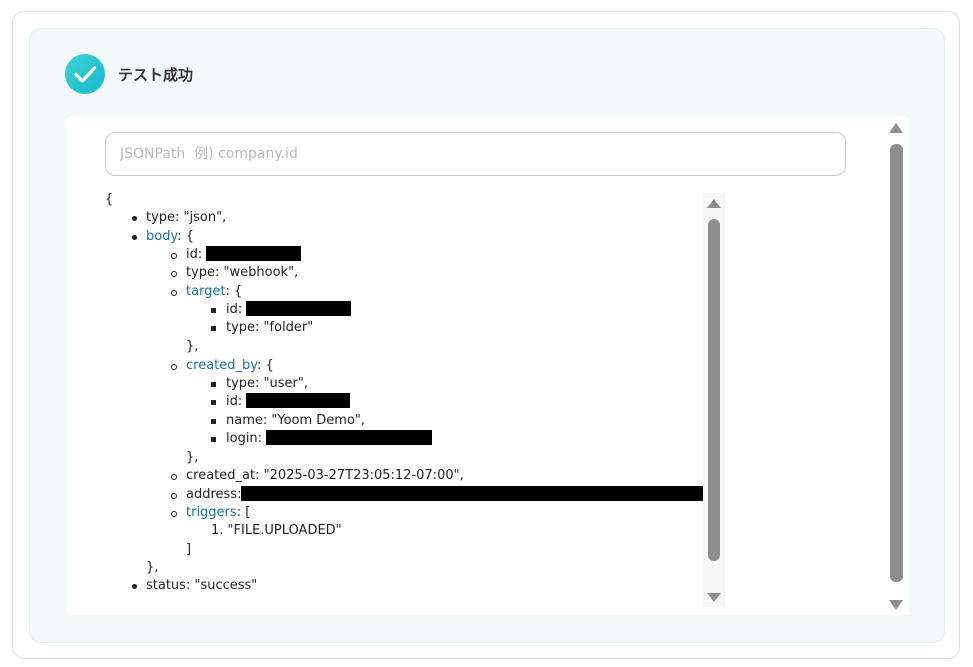  What do you see at coordinates (109, 199) in the screenshot?
I see `open-brace: {` at bounding box center [109, 199].